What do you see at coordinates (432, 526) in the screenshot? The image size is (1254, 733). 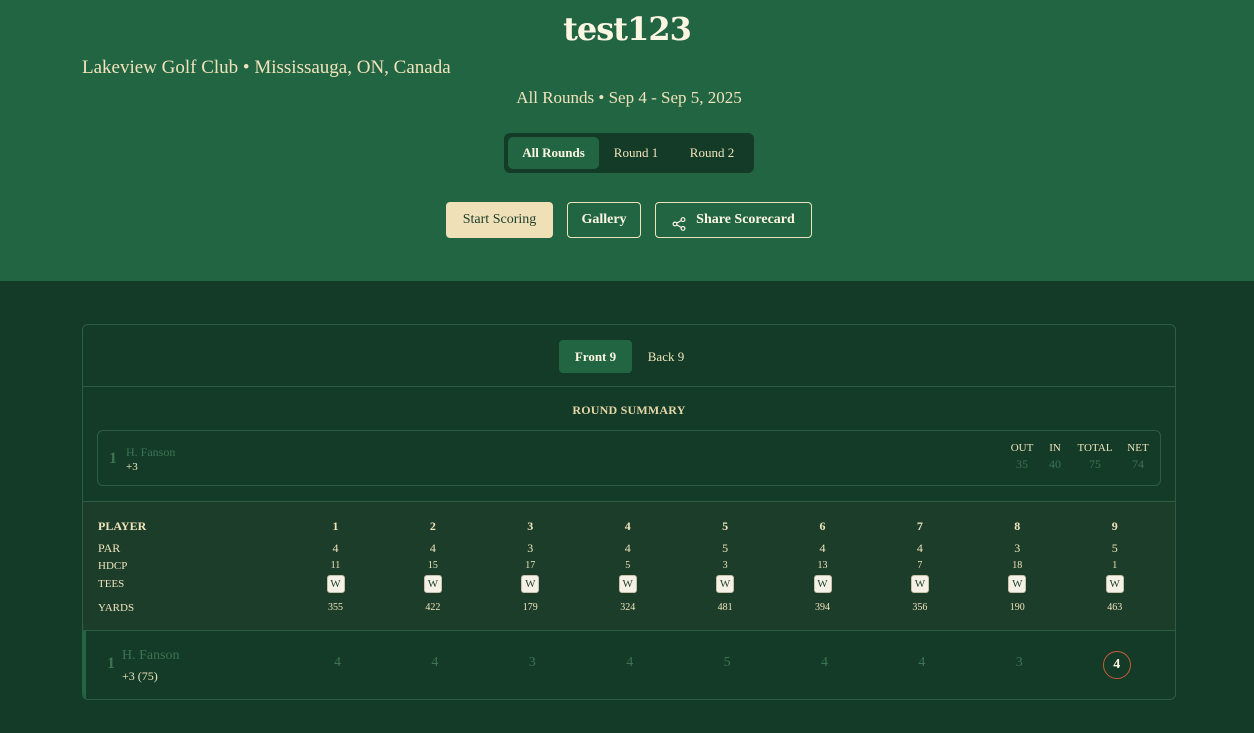 I see `hole-number: 2` at bounding box center [432, 526].